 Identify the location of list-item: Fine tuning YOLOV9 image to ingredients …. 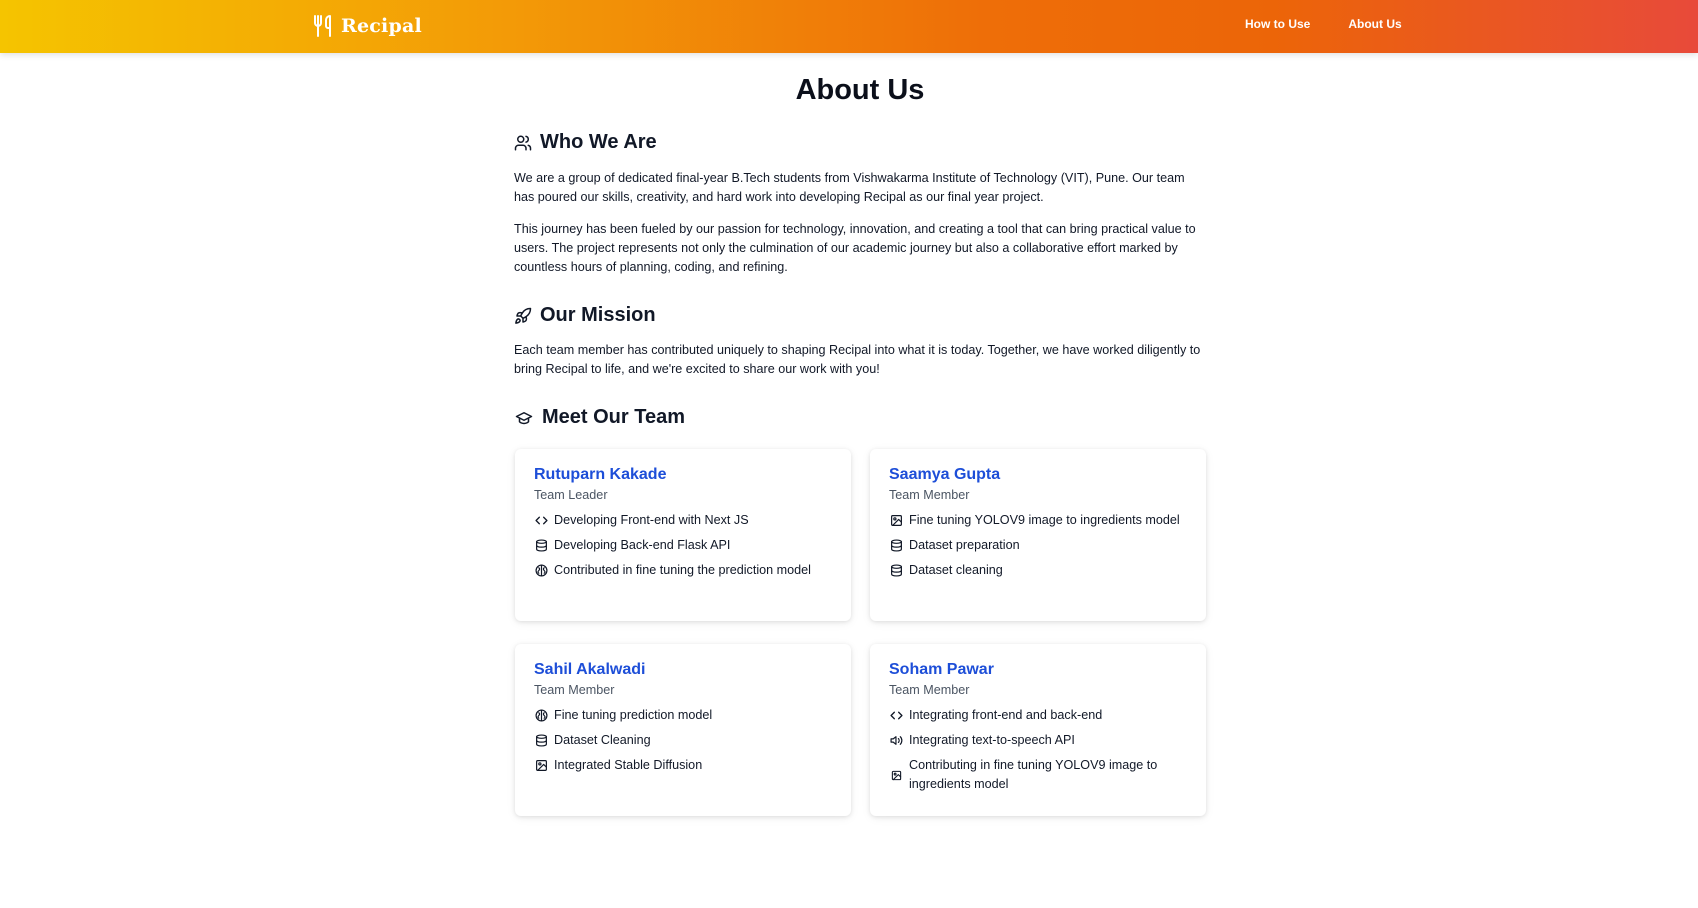
(1039, 520).